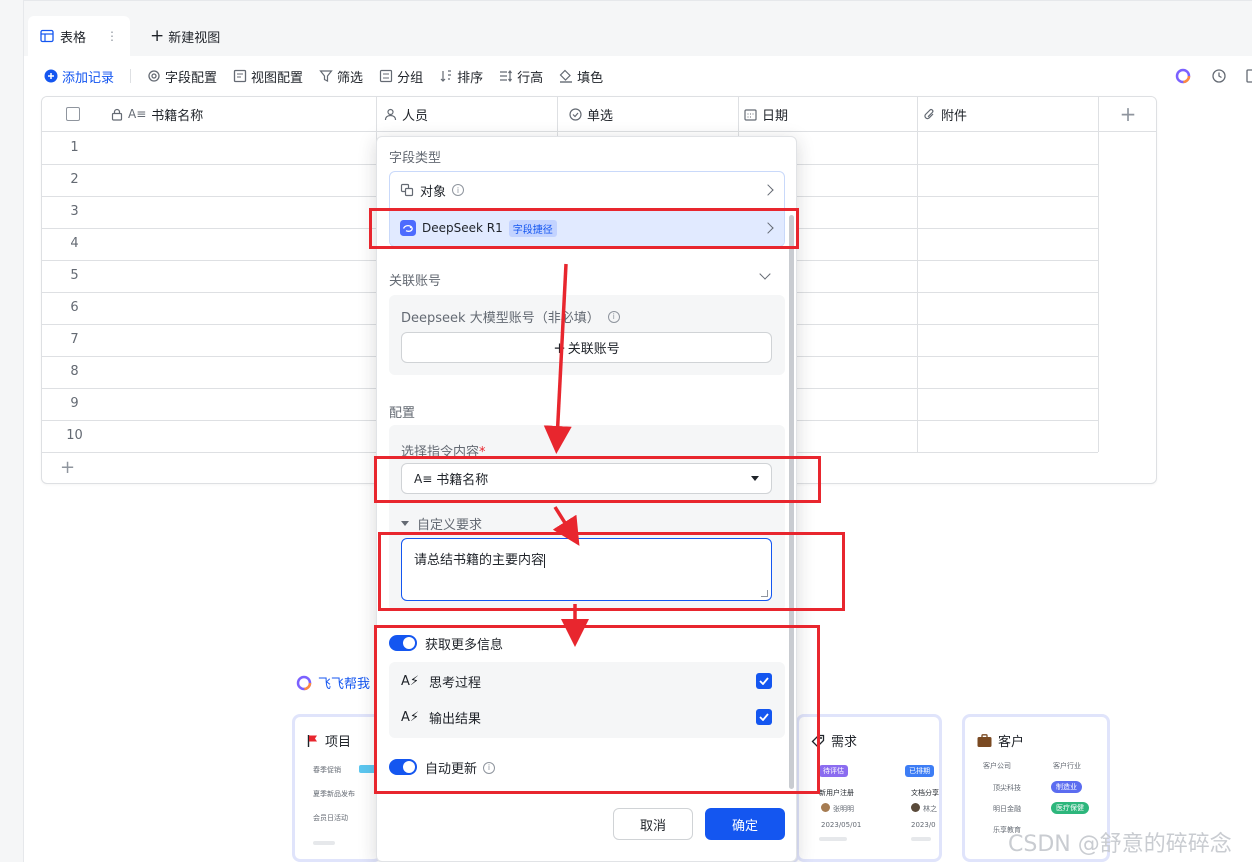 The width and height of the screenshot is (1252, 862). Describe the element at coordinates (566, 455) in the screenshot. I see `annotation-arrows` at that location.